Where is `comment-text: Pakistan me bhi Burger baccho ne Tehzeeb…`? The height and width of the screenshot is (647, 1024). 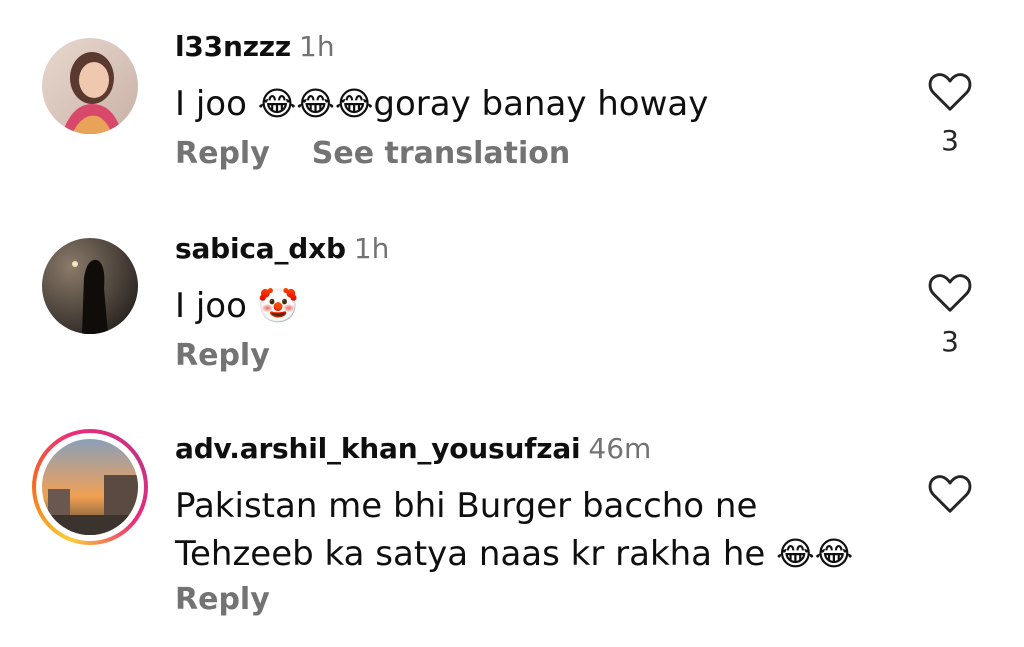 comment-text: Pakistan me bhi Burger baccho ne Tehzeeb… is located at coordinates (514, 530).